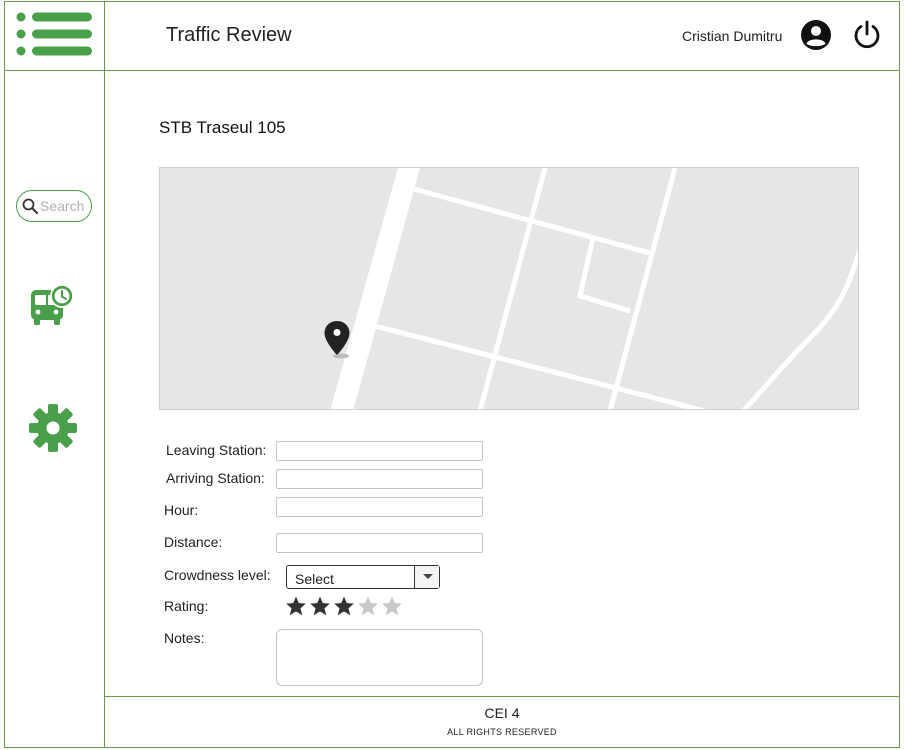 This screenshot has height=750, width=904. Describe the element at coordinates (426, 577) in the screenshot. I see `chevron-down-icon` at that location.